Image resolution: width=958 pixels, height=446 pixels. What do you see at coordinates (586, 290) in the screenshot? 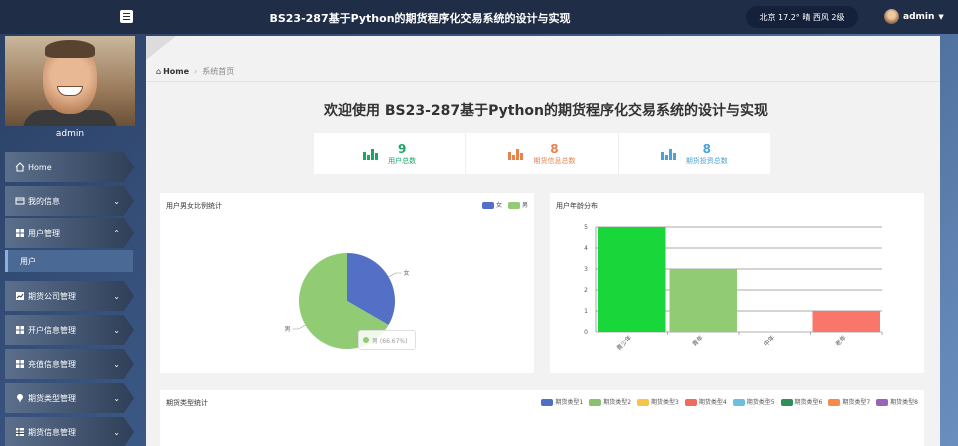
I see `y-tick-label: 2` at bounding box center [586, 290].